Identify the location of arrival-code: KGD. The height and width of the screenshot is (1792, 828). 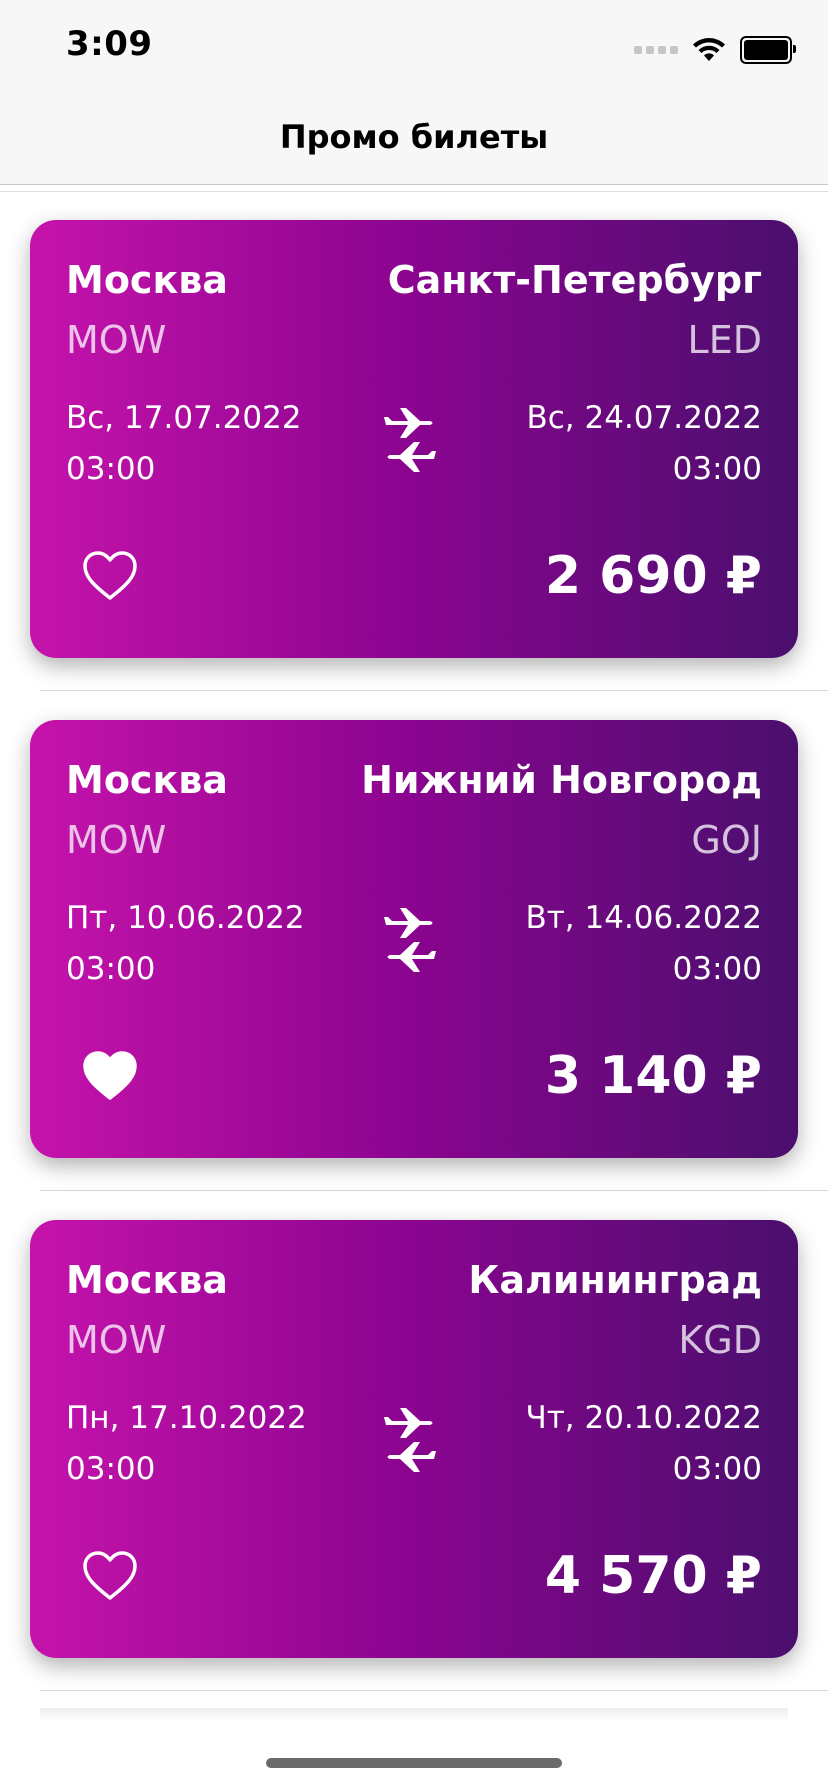
(720, 1340).